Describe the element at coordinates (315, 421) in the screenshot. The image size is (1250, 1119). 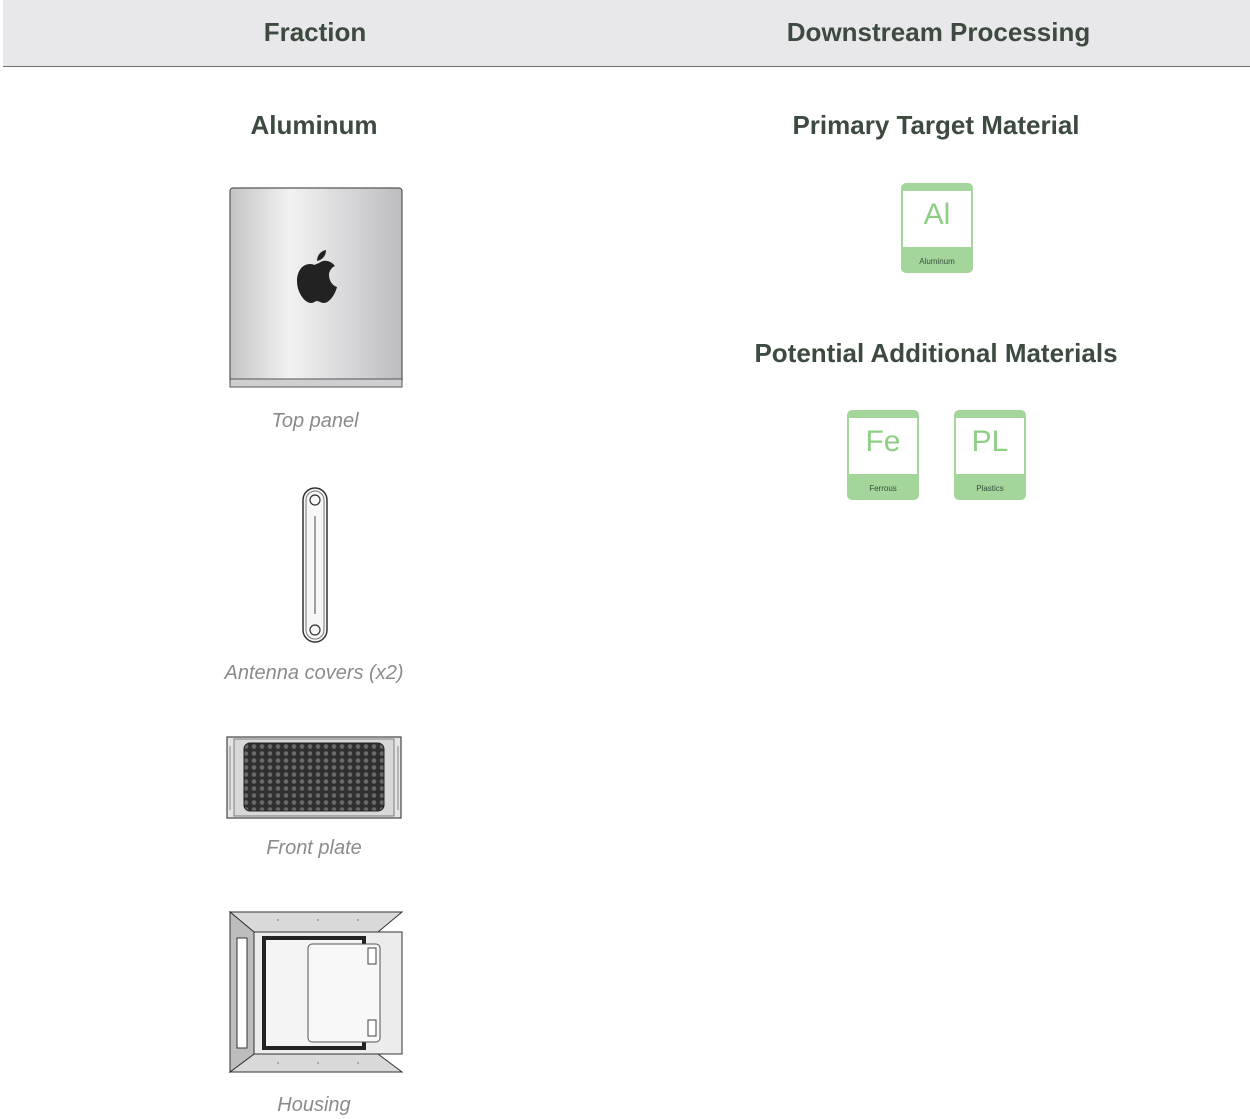
I see `top-panel-caption: Top panel` at that location.